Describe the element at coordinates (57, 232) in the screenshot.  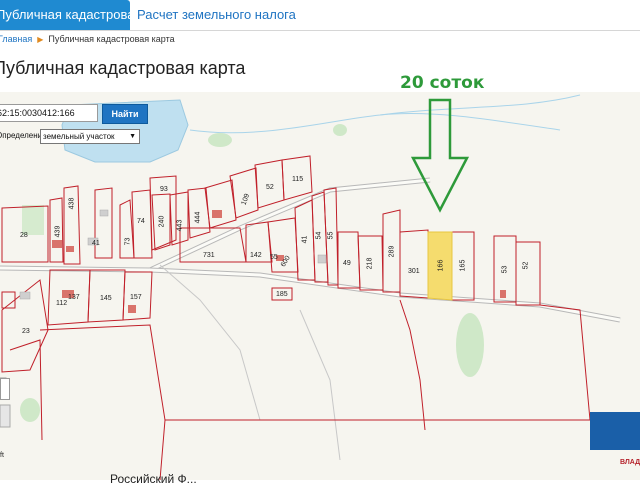
I see `parcel-label: 439` at that location.